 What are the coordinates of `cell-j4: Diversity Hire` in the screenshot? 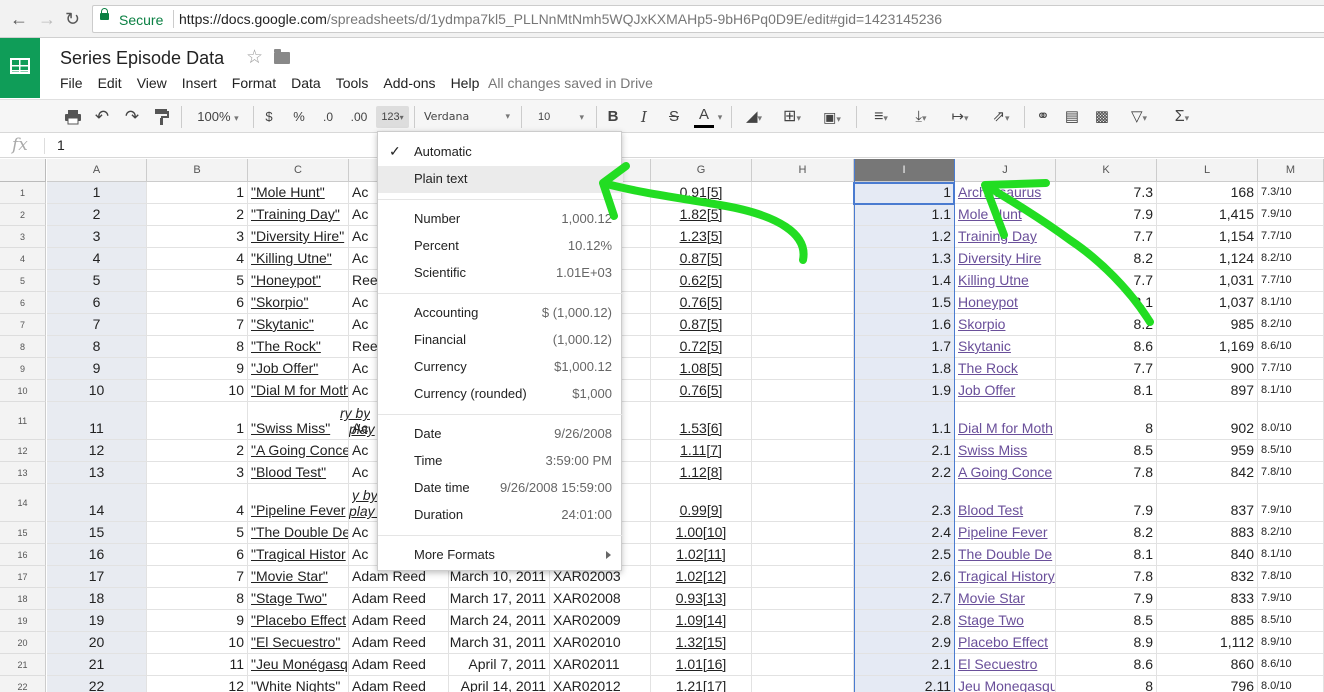 It's located at (1005, 259).